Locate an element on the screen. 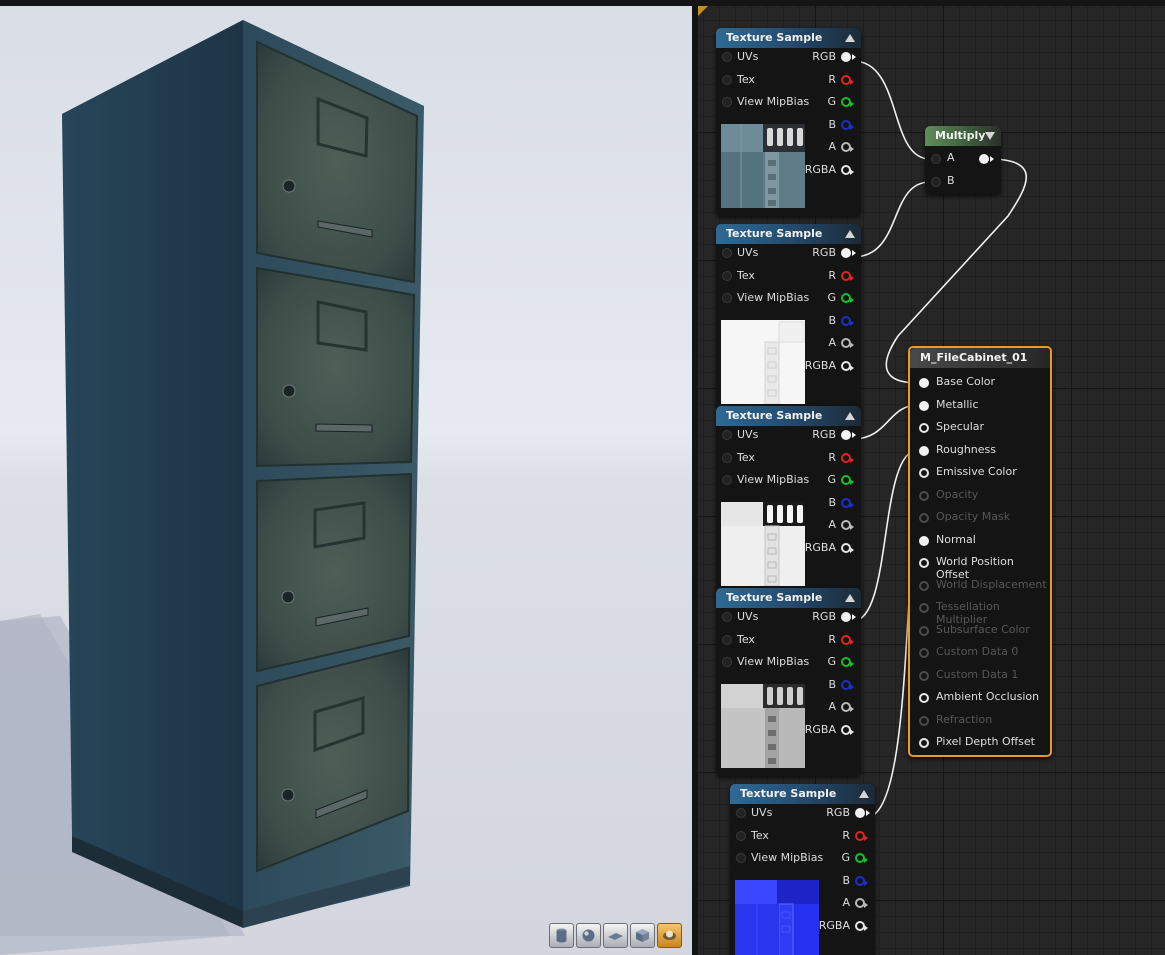 The height and width of the screenshot is (955, 1165). output-label: B is located at coordinates (846, 880).